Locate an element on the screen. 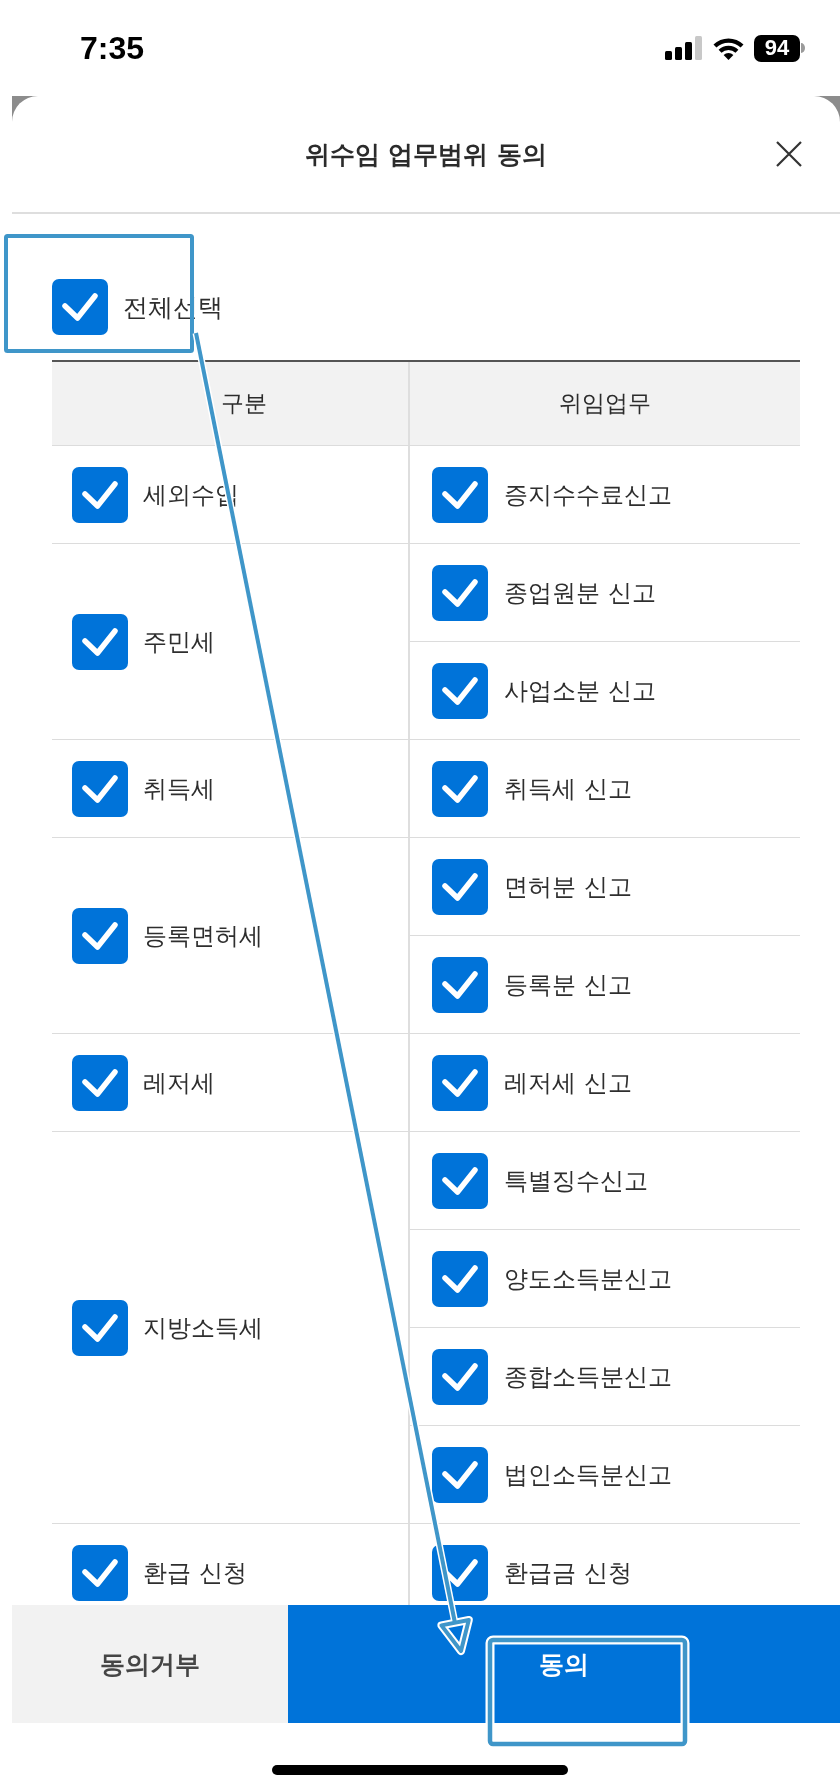 The width and height of the screenshot is (840, 1792). wifi-icon is located at coordinates (728, 48).